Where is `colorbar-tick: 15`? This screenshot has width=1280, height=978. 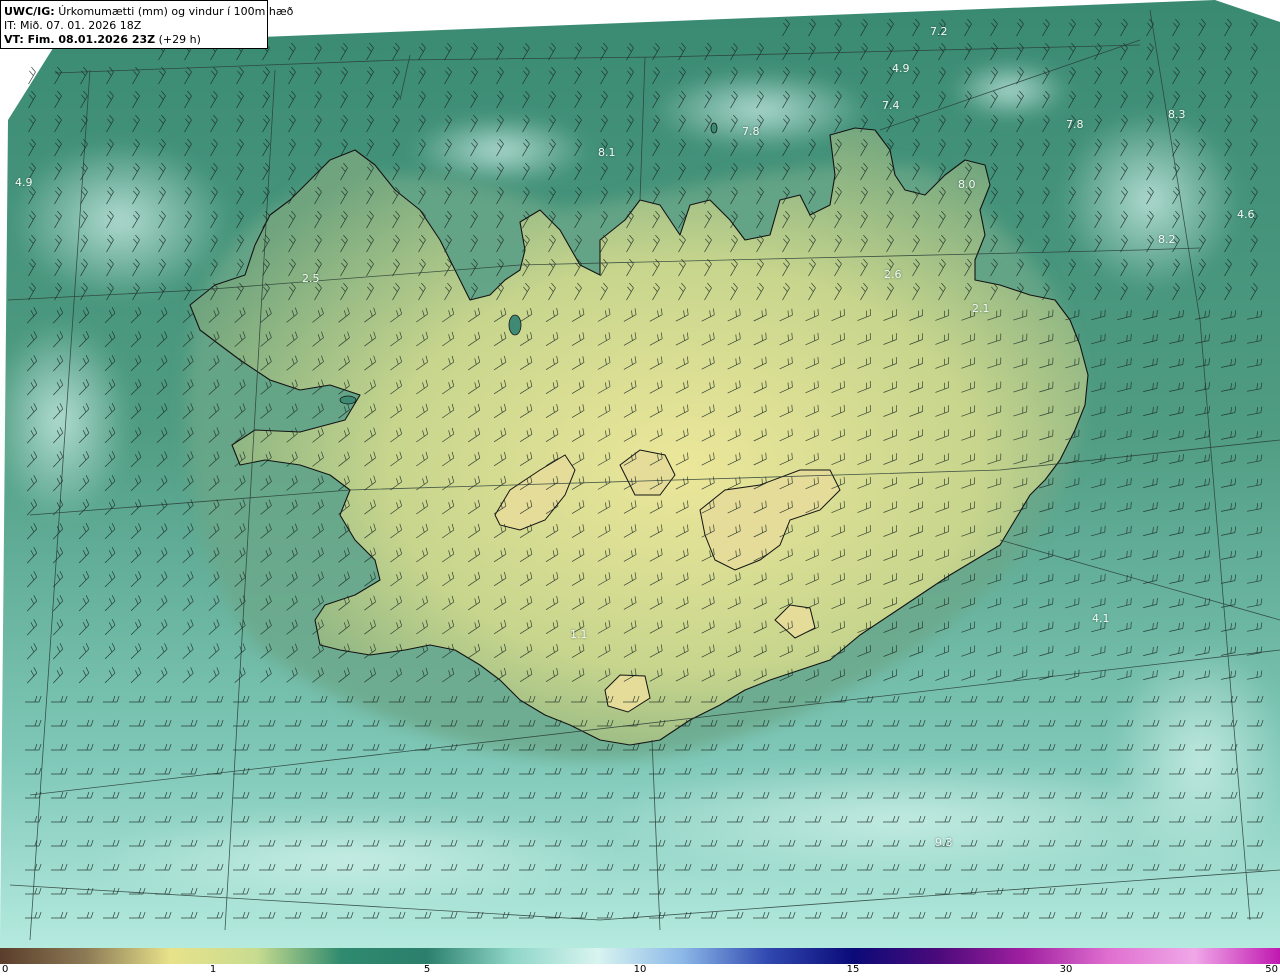
colorbar-tick: 15 is located at coordinates (853, 969).